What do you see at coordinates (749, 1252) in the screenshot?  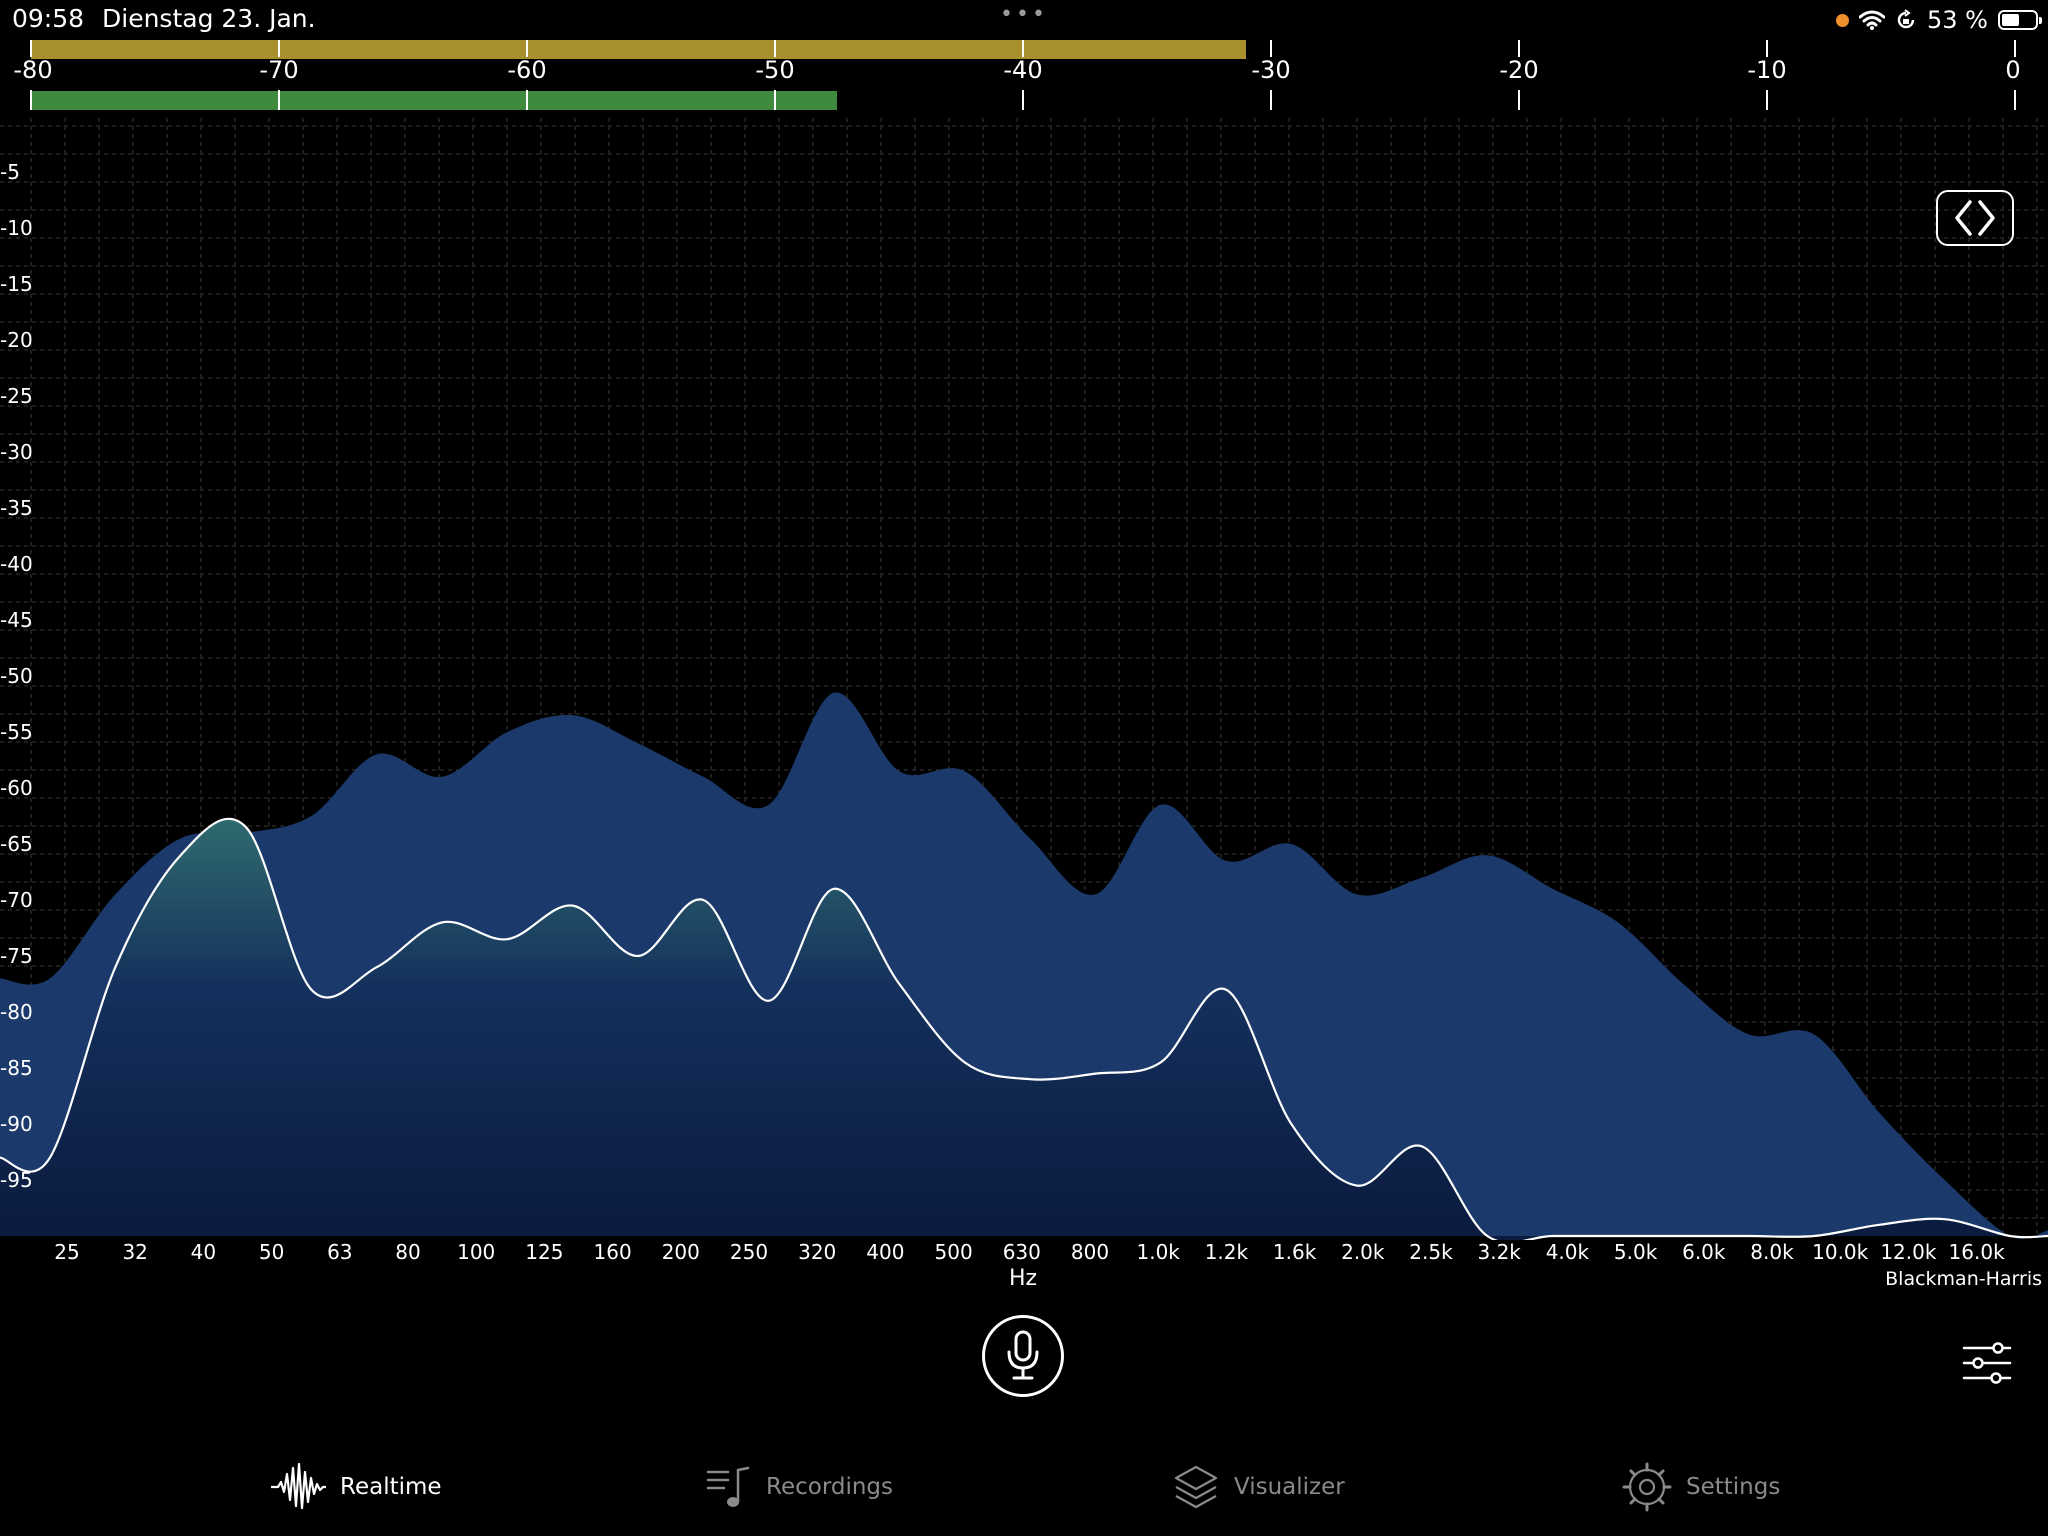 I see `frequency-tick-label: 250` at bounding box center [749, 1252].